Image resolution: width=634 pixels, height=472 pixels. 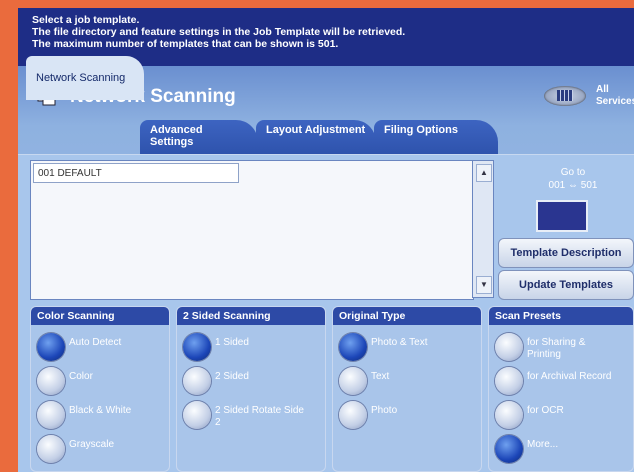 What do you see at coordinates (565, 96) in the screenshot?
I see `all-services-icon` at bounding box center [565, 96].